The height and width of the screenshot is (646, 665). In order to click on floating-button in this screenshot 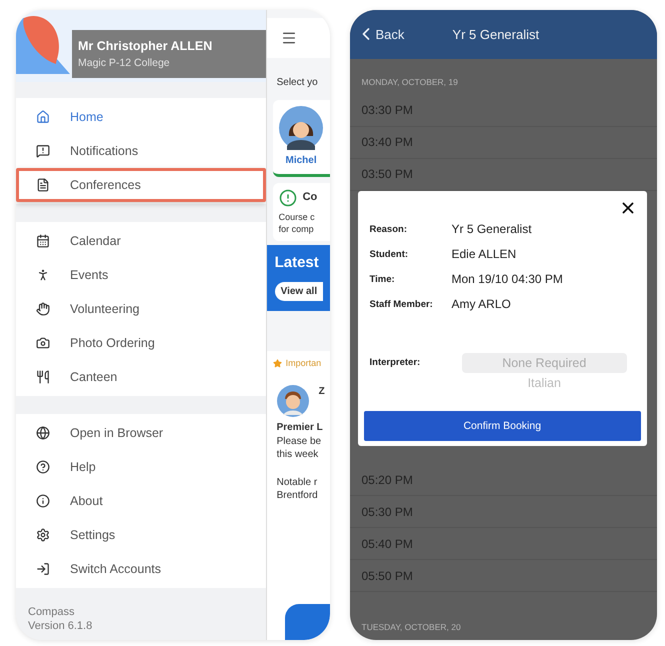, I will do `click(307, 622)`.